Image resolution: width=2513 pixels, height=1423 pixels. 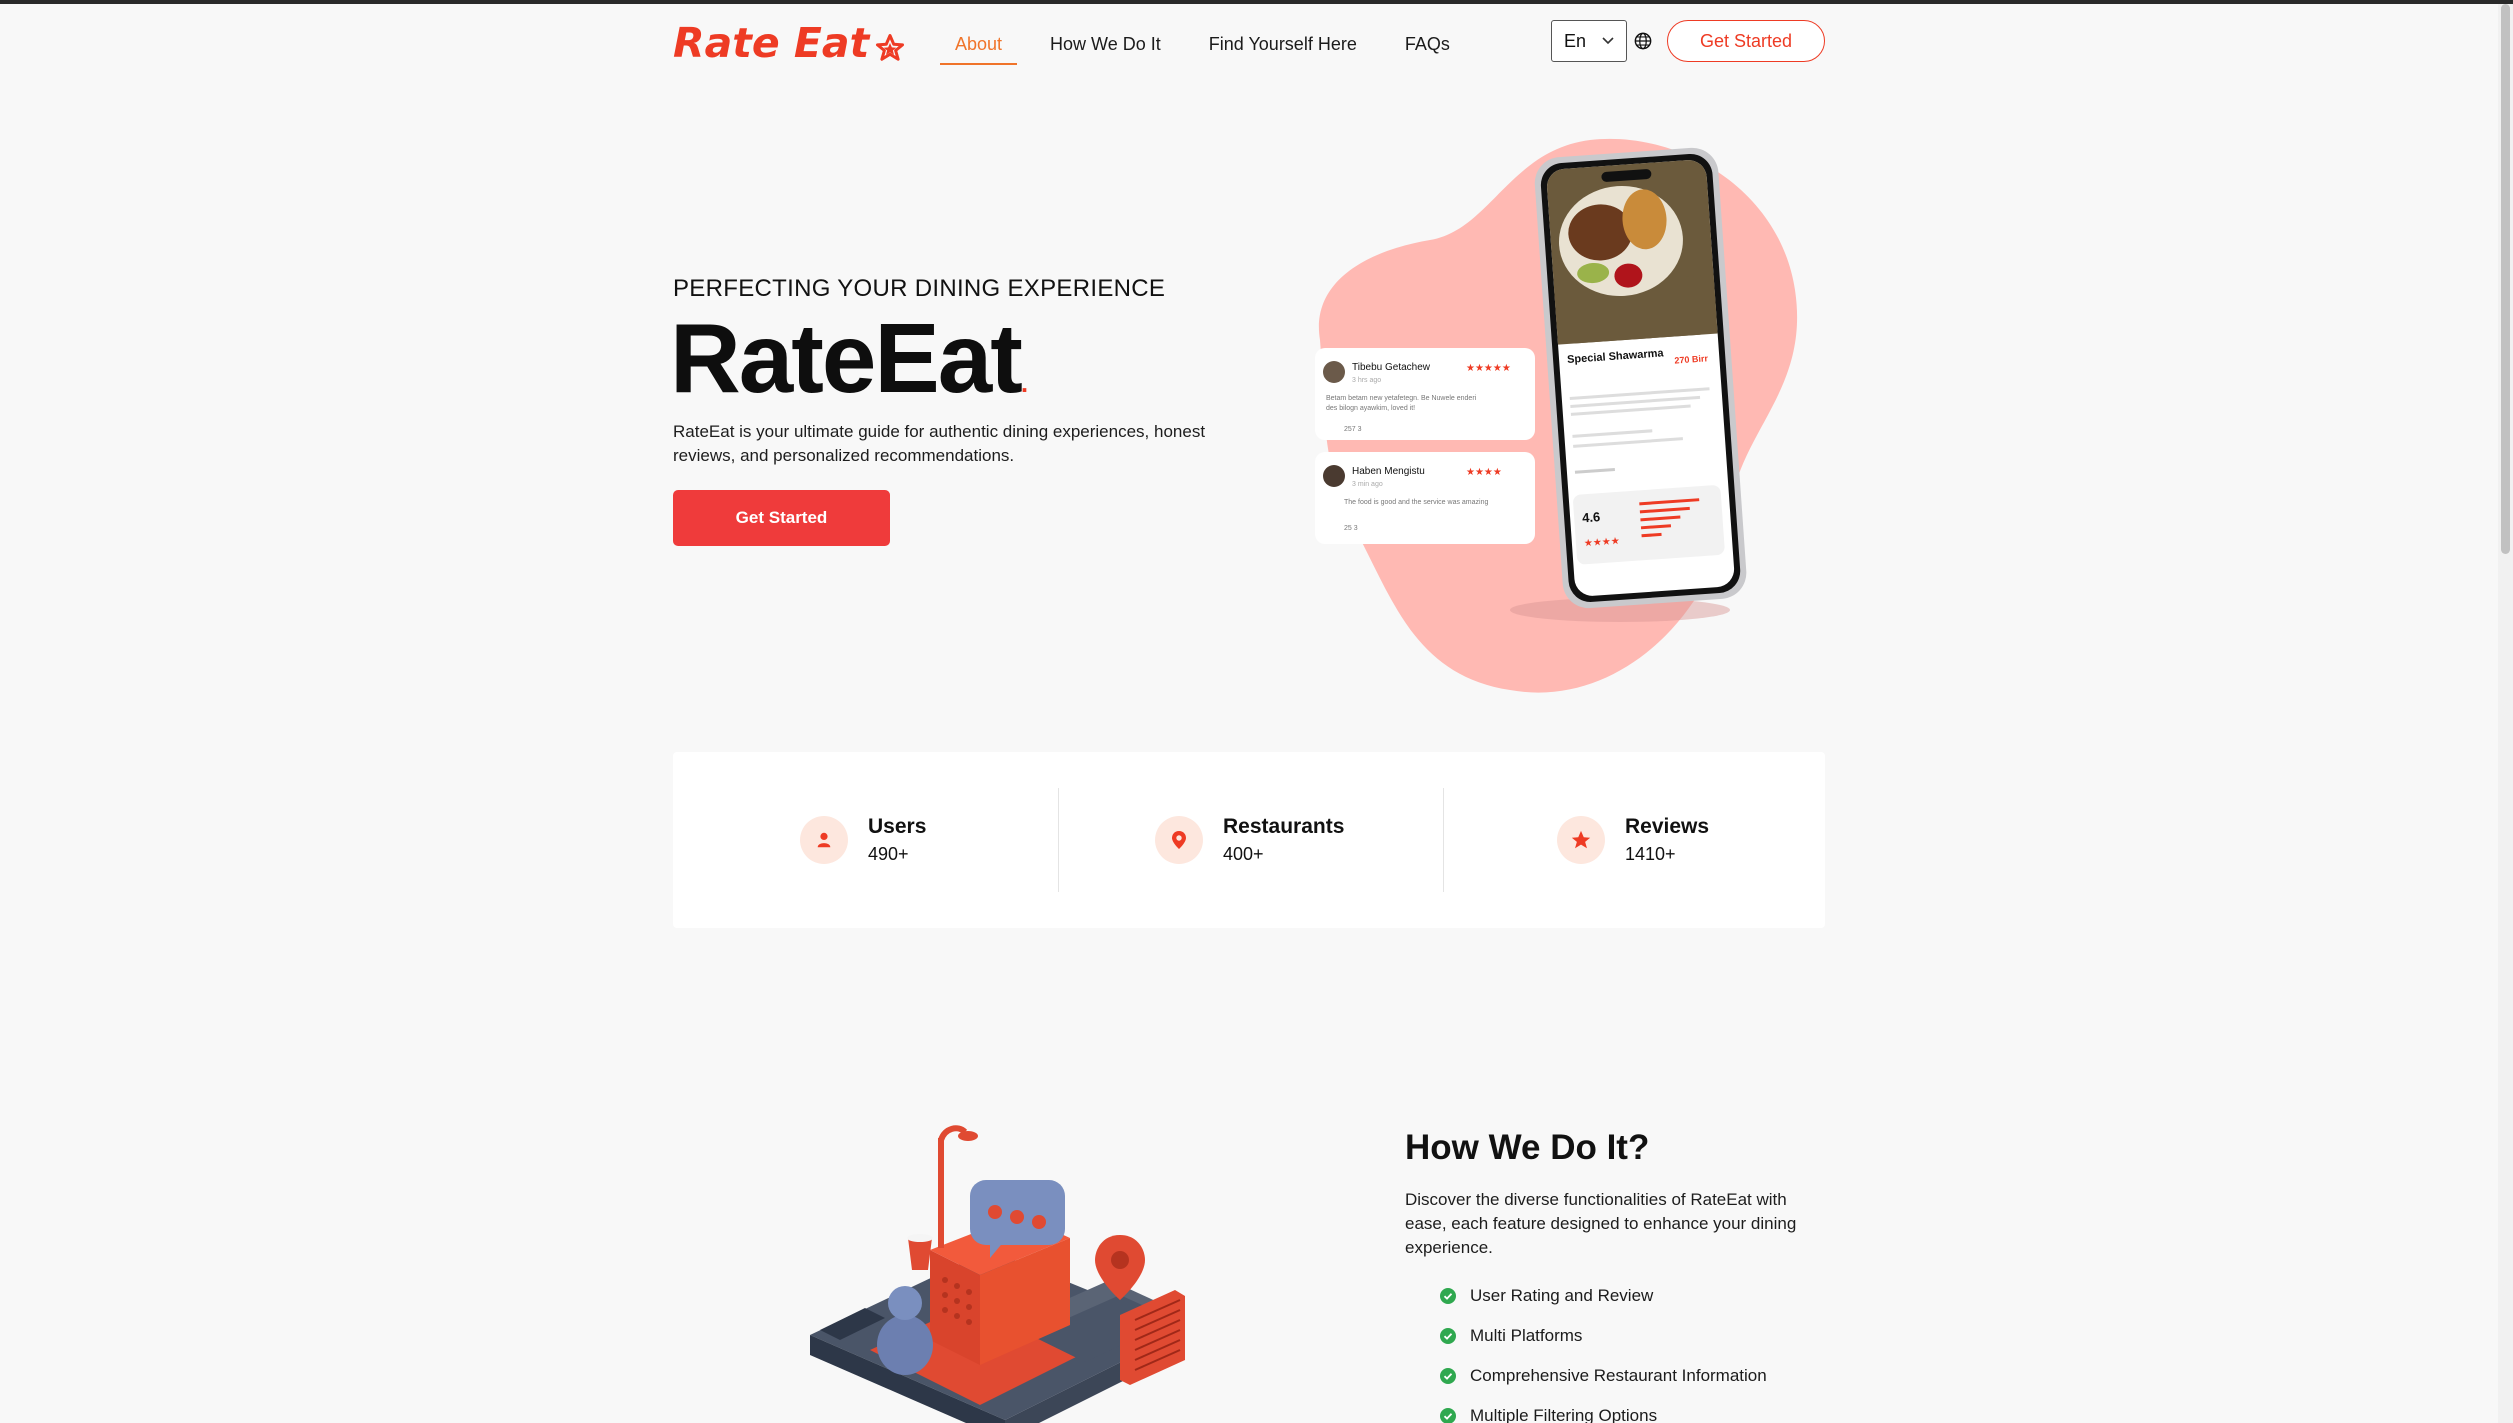 I want to click on stat-label: Reviews, so click(x=1667, y=826).